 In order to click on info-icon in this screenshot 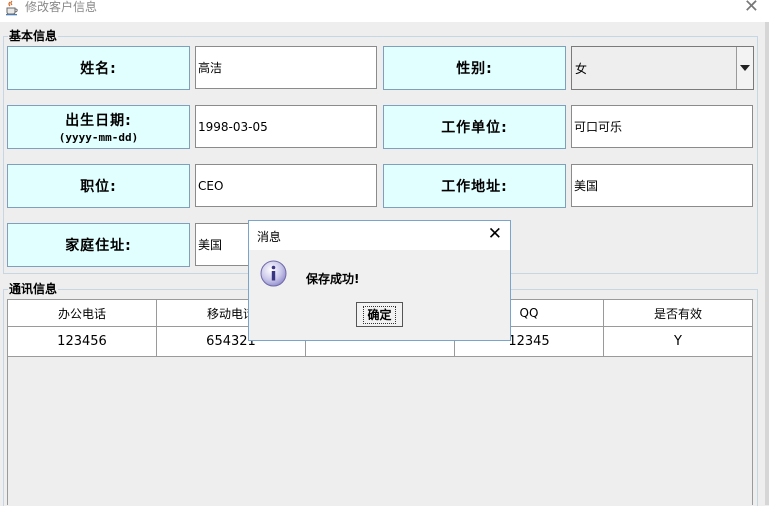, I will do `click(273, 273)`.